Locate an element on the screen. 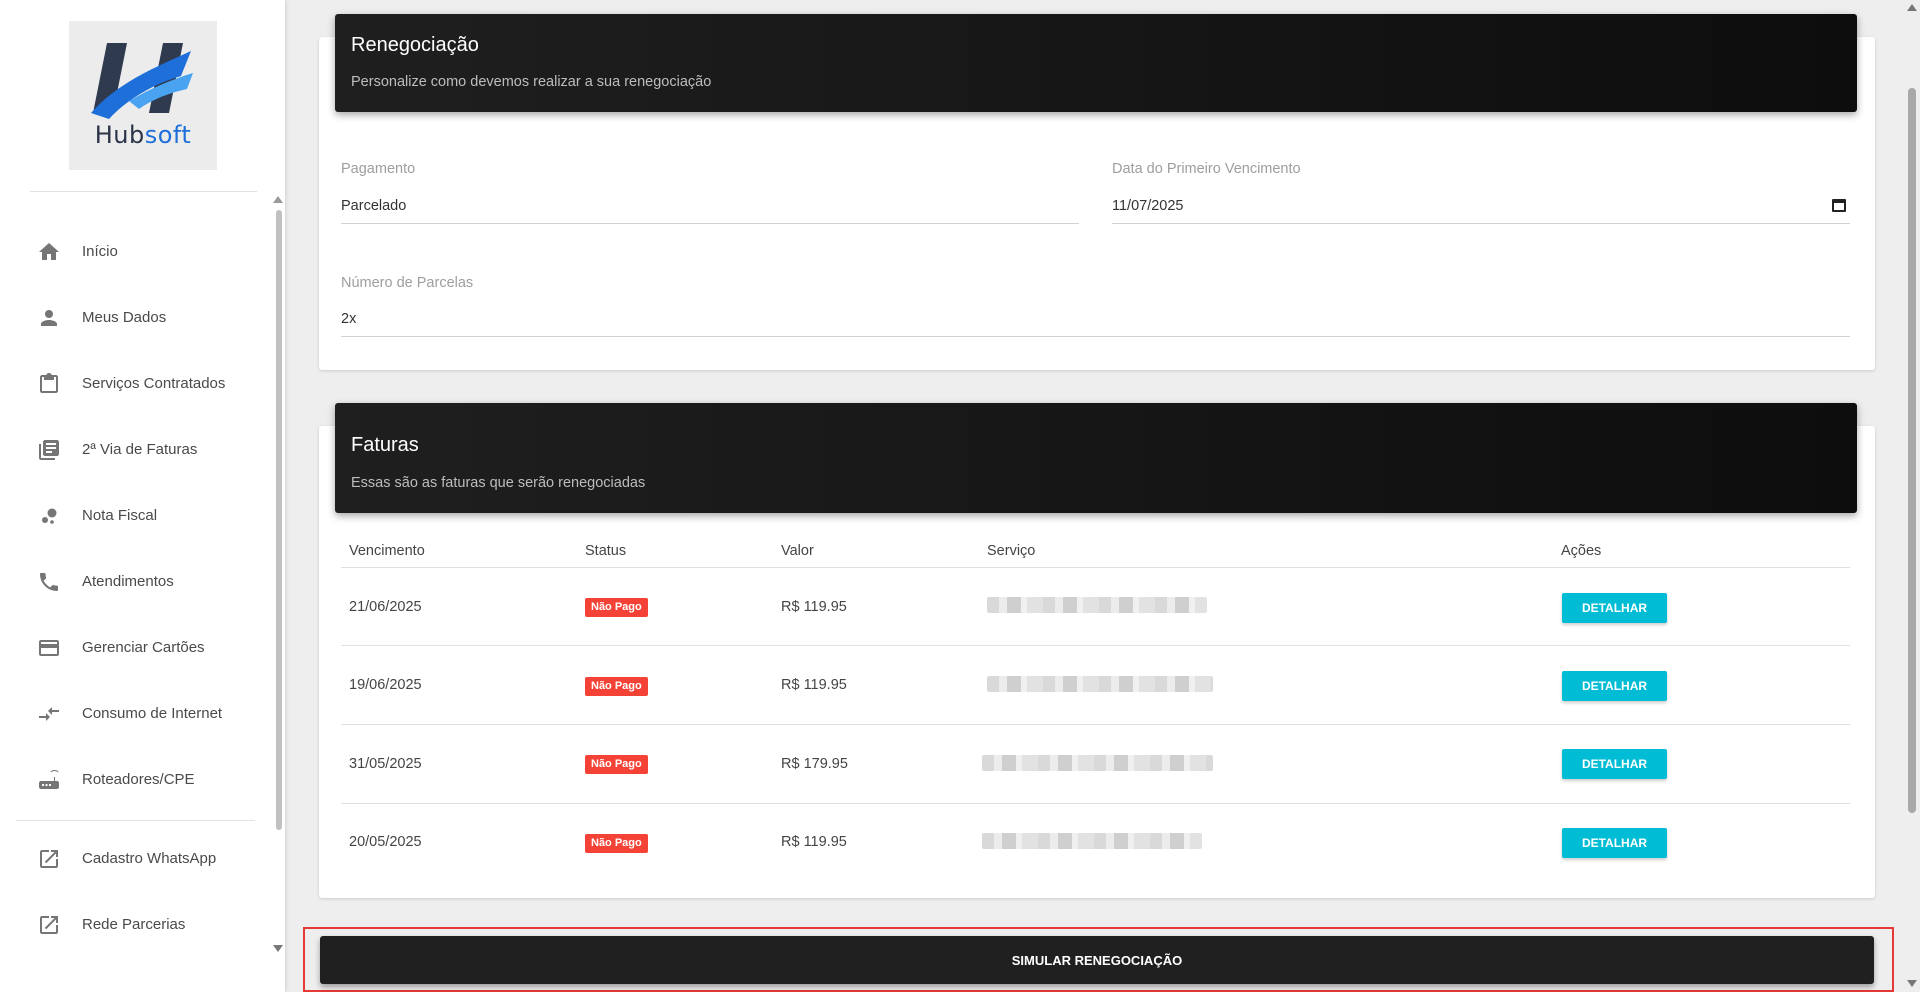  cell-vencimento: 19/06/2025 is located at coordinates (385, 685).